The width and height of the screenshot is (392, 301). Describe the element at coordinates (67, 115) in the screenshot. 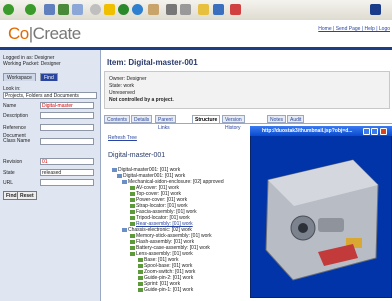

I see `description-field` at that location.